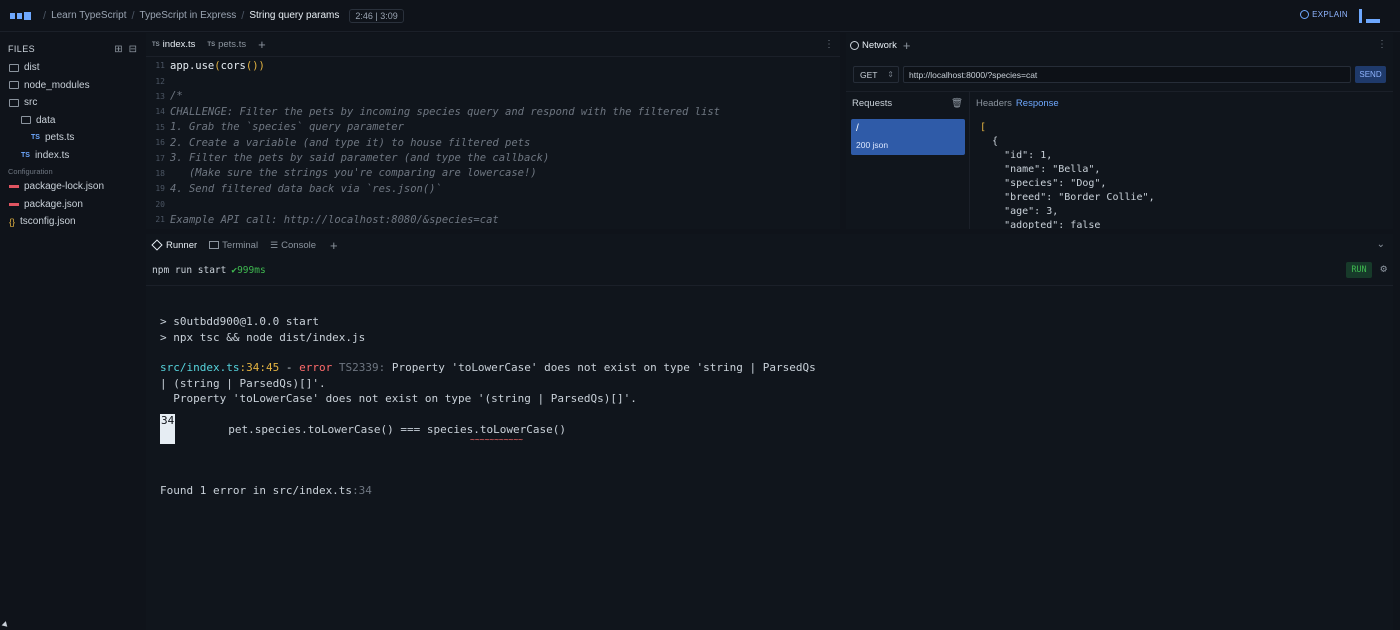 Image resolution: width=1400 pixels, height=630 pixels. What do you see at coordinates (57, 85) in the screenshot?
I see `tree-label: node_modules` at bounding box center [57, 85].